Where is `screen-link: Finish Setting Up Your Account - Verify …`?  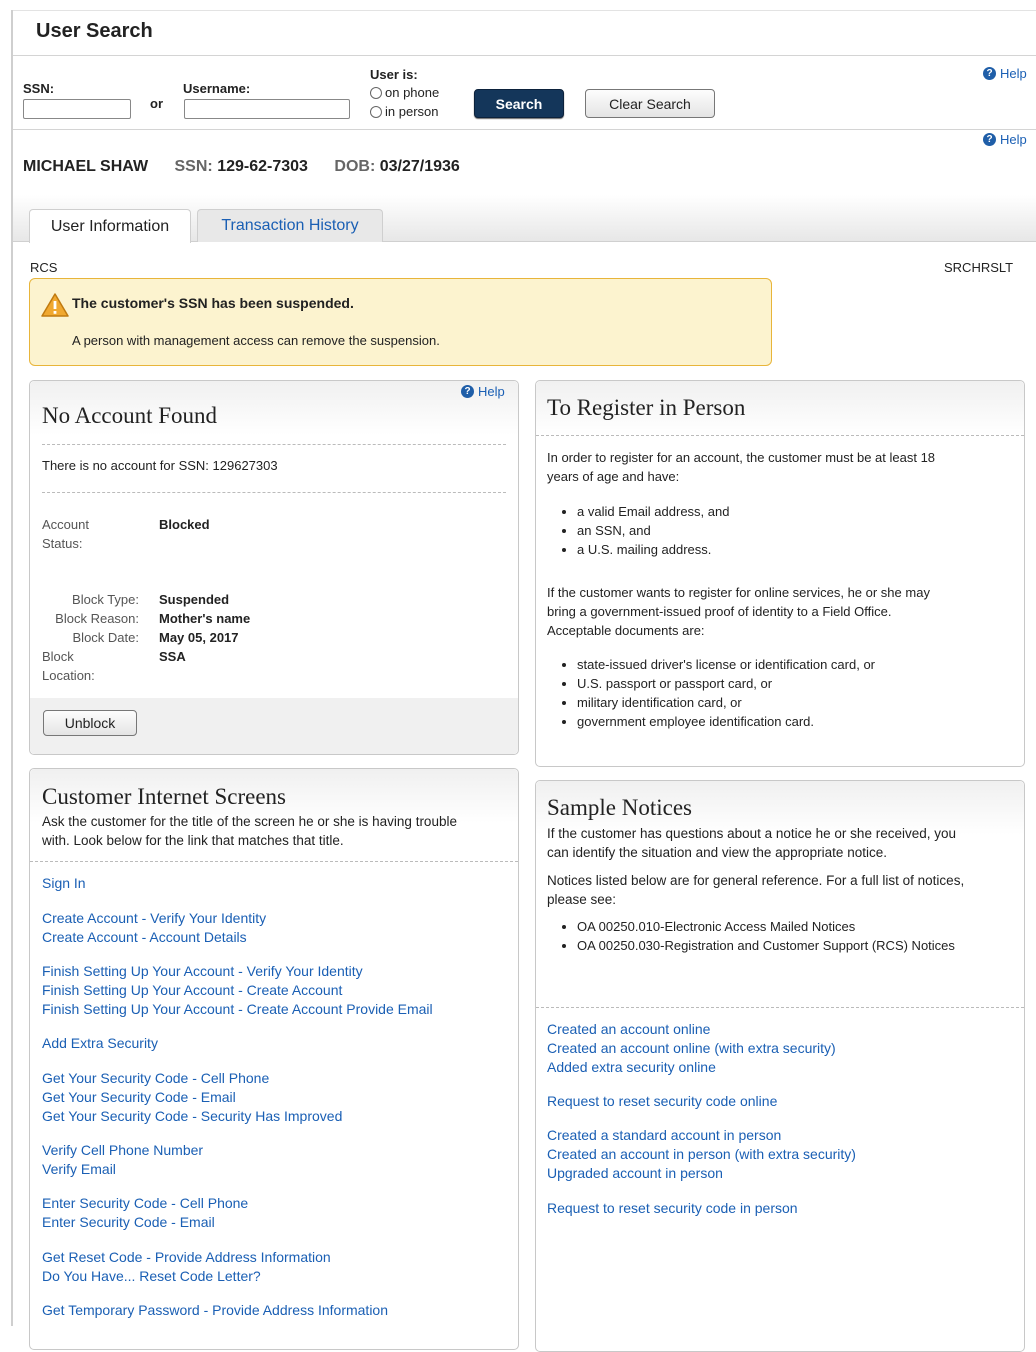 screen-link: Finish Setting Up Your Account - Verify … is located at coordinates (202, 971).